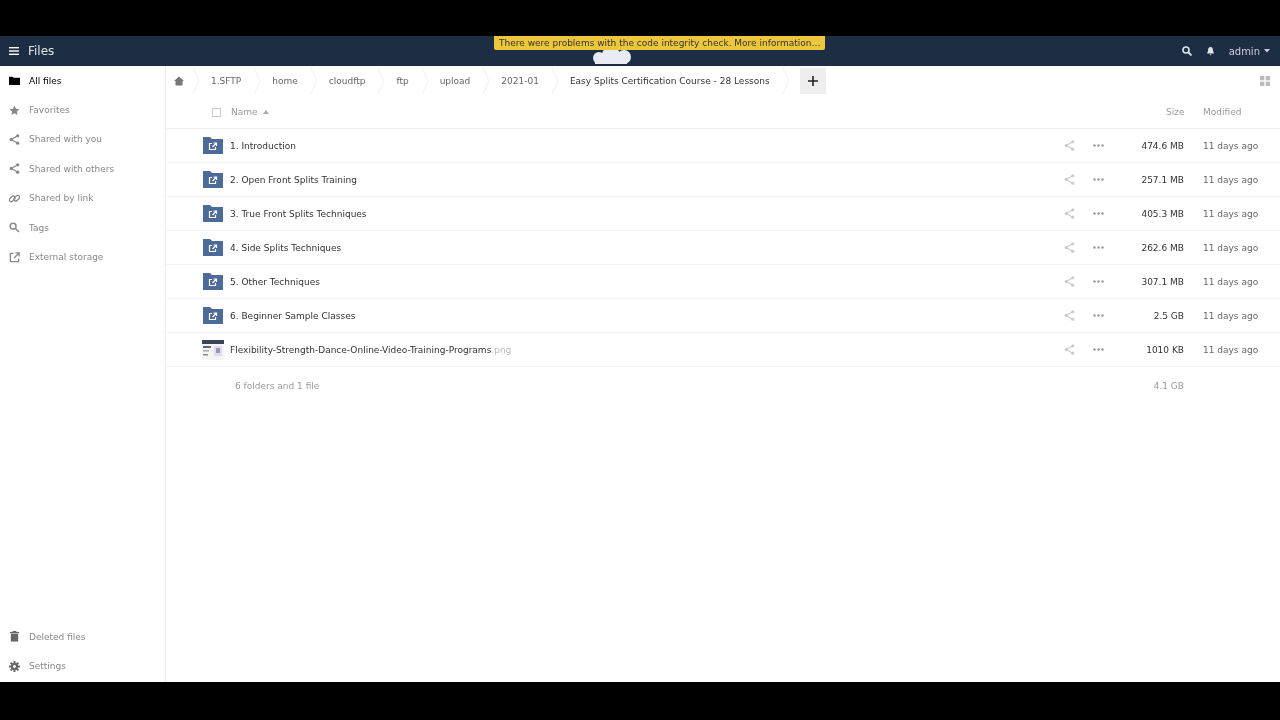 The width and height of the screenshot is (1280, 720). Describe the element at coordinates (14, 637) in the screenshot. I see `trash-icon` at that location.